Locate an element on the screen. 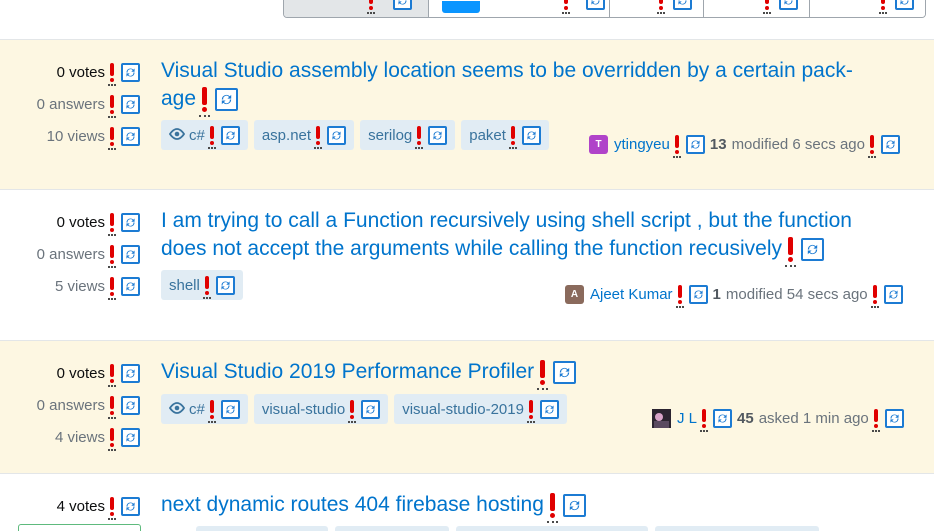  view-count: 4 views is located at coordinates (70, 437).